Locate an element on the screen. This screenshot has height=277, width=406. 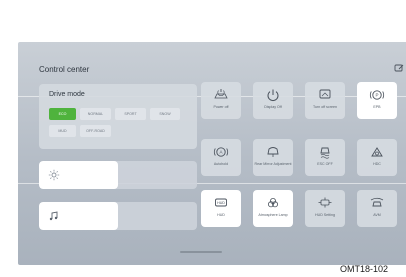
epb-icon: P is located at coordinates (377, 95).